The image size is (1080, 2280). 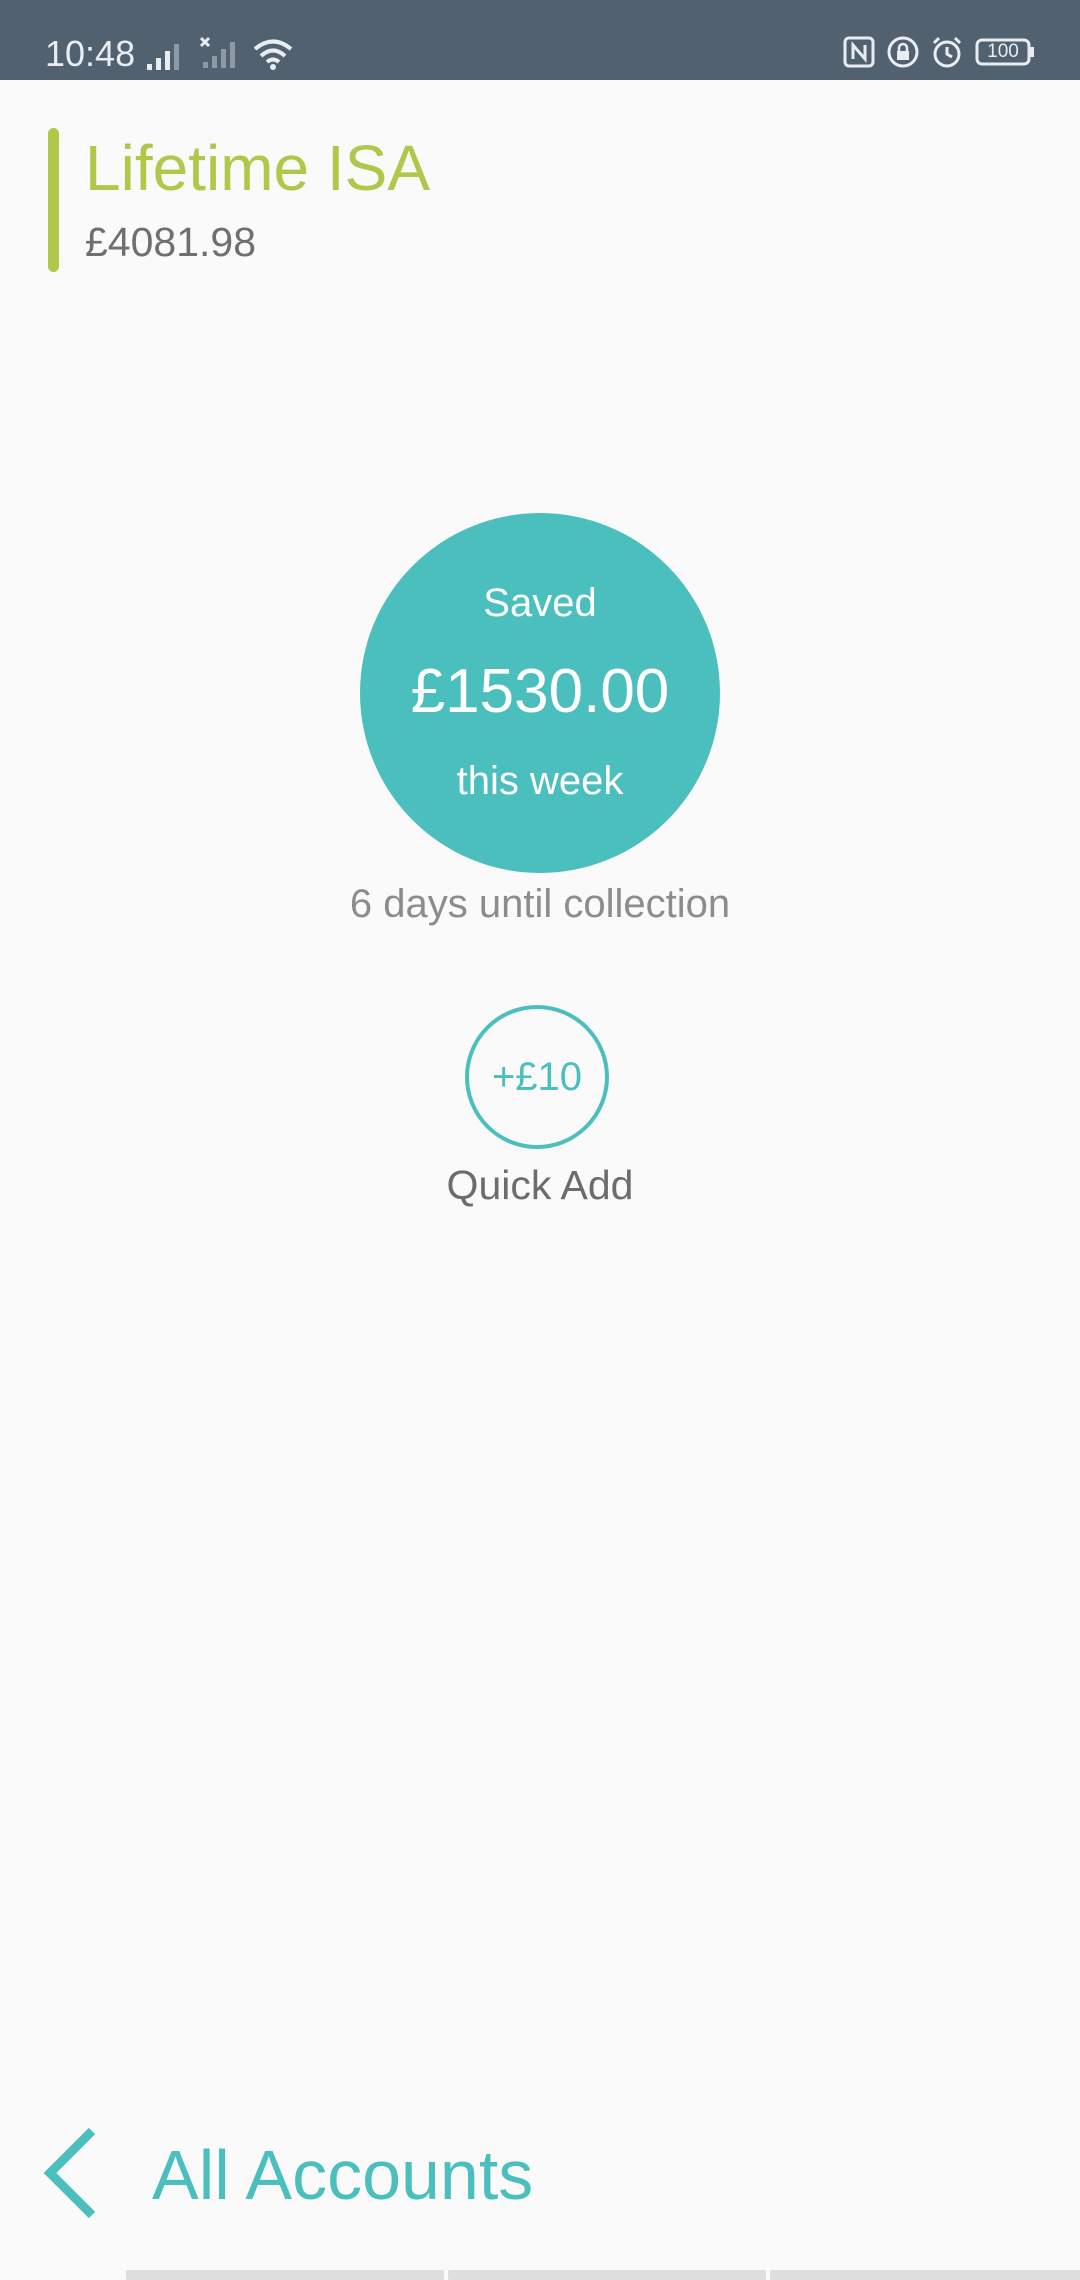 I want to click on alarm-icon, so click(x=947, y=52).